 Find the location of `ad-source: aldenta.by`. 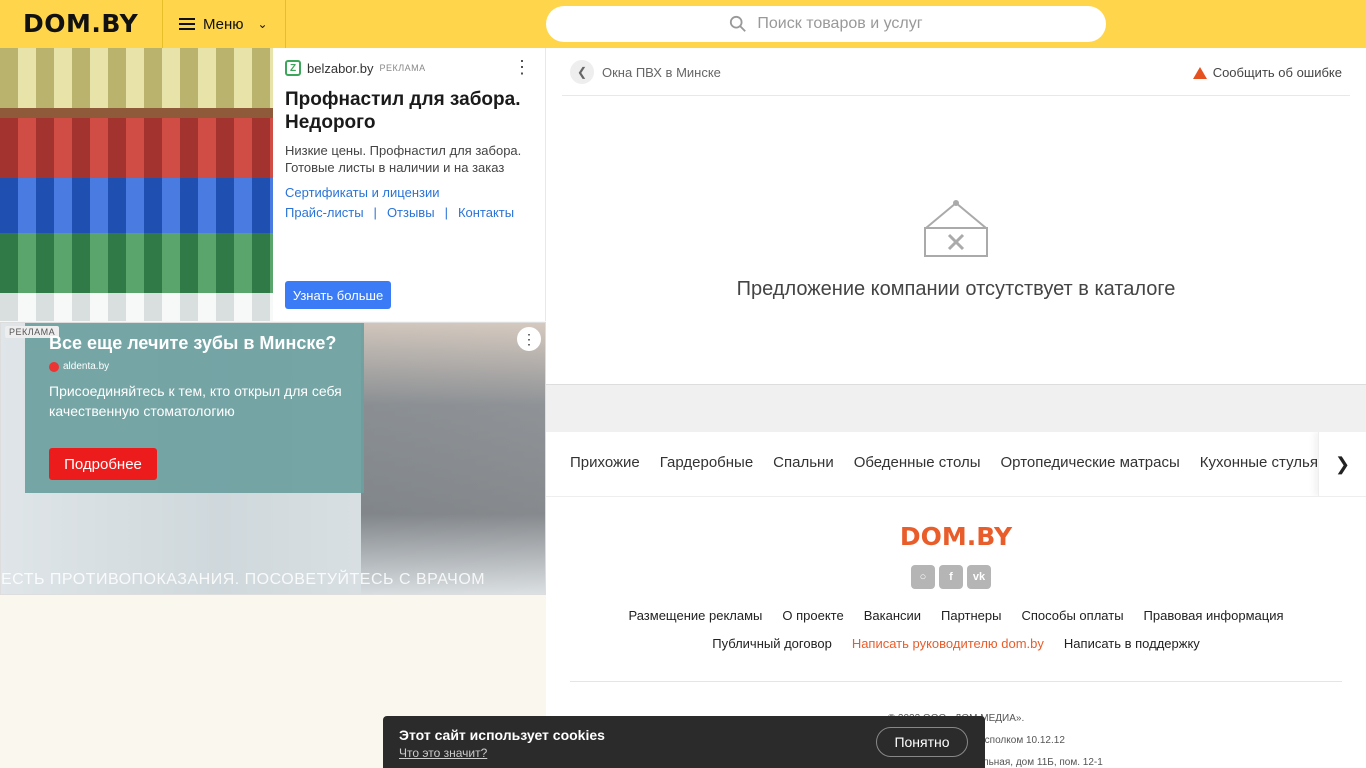

ad-source: aldenta.by is located at coordinates (79, 366).